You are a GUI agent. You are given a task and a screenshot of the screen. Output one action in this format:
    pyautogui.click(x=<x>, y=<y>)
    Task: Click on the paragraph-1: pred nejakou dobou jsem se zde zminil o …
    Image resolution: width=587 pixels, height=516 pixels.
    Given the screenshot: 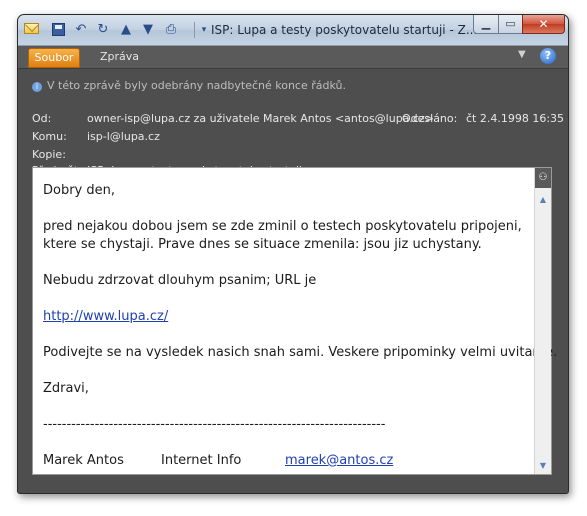 What is the action you would take?
    pyautogui.click(x=288, y=236)
    